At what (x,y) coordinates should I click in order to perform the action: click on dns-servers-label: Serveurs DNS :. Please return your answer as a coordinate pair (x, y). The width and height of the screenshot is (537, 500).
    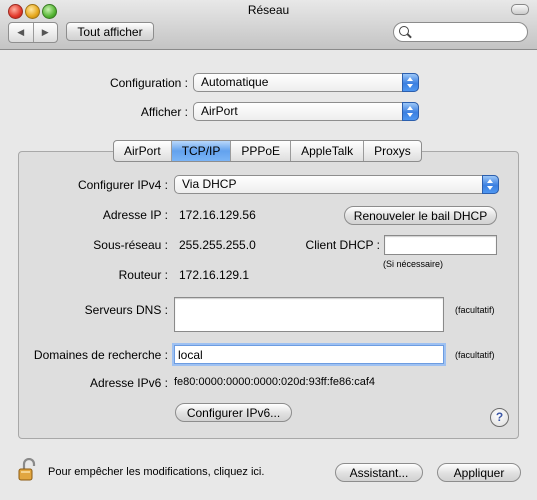
    Looking at the image, I should click on (126, 310).